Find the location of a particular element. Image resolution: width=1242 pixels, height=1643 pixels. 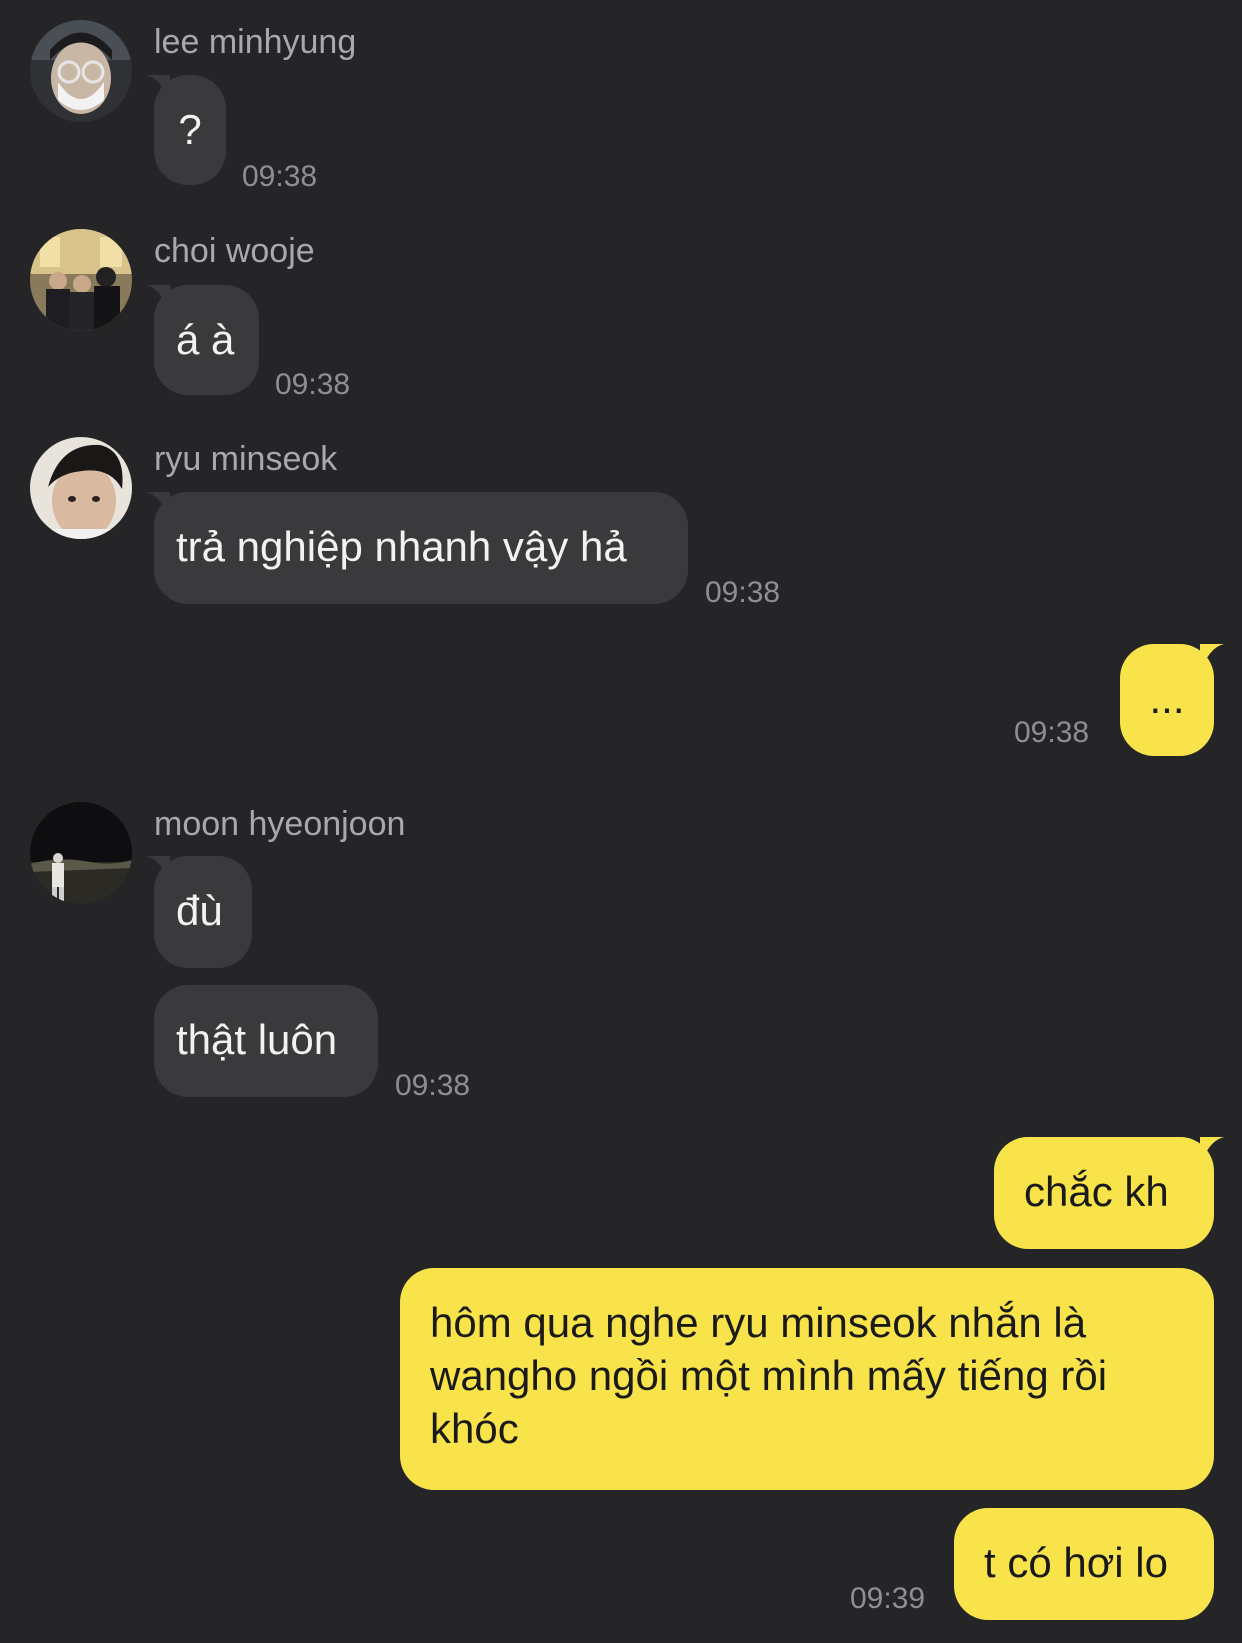

sender-name: choi wooje is located at coordinates (234, 251).